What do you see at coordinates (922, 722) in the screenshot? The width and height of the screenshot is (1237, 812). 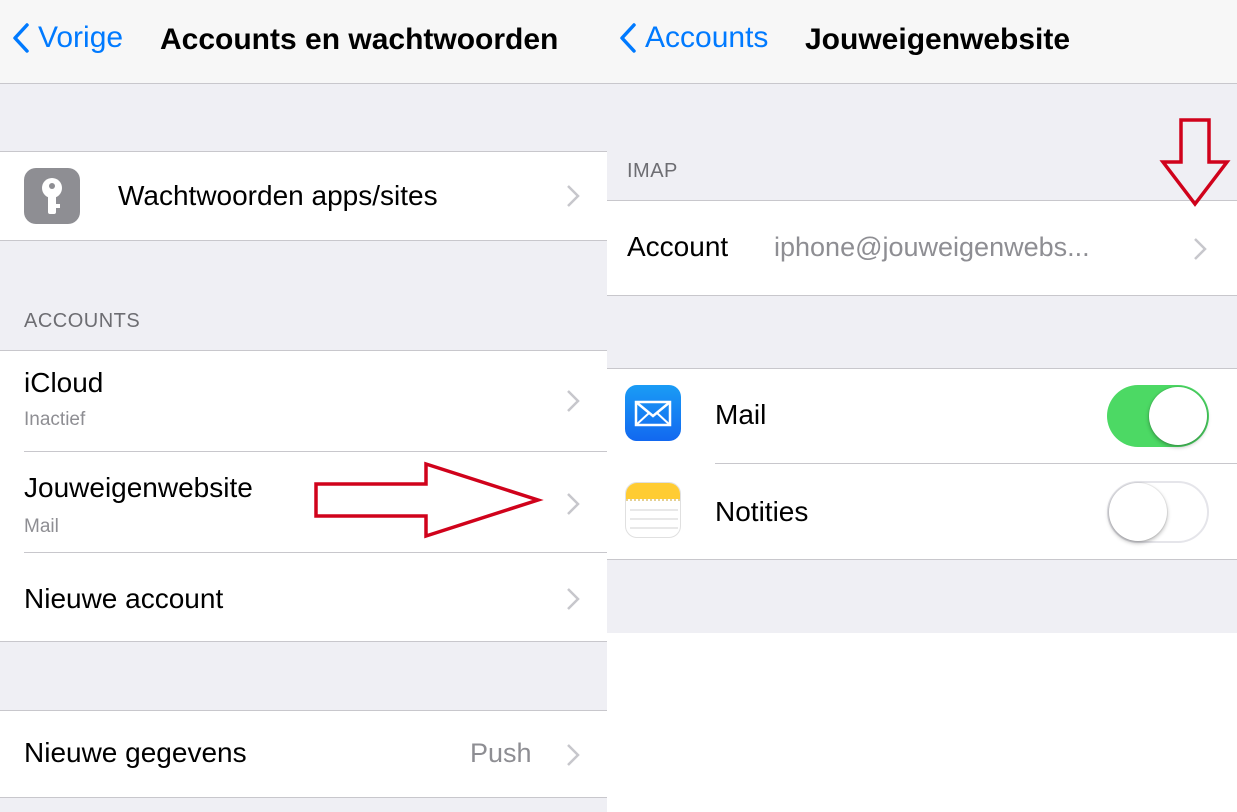 I see `empty-area` at bounding box center [922, 722].